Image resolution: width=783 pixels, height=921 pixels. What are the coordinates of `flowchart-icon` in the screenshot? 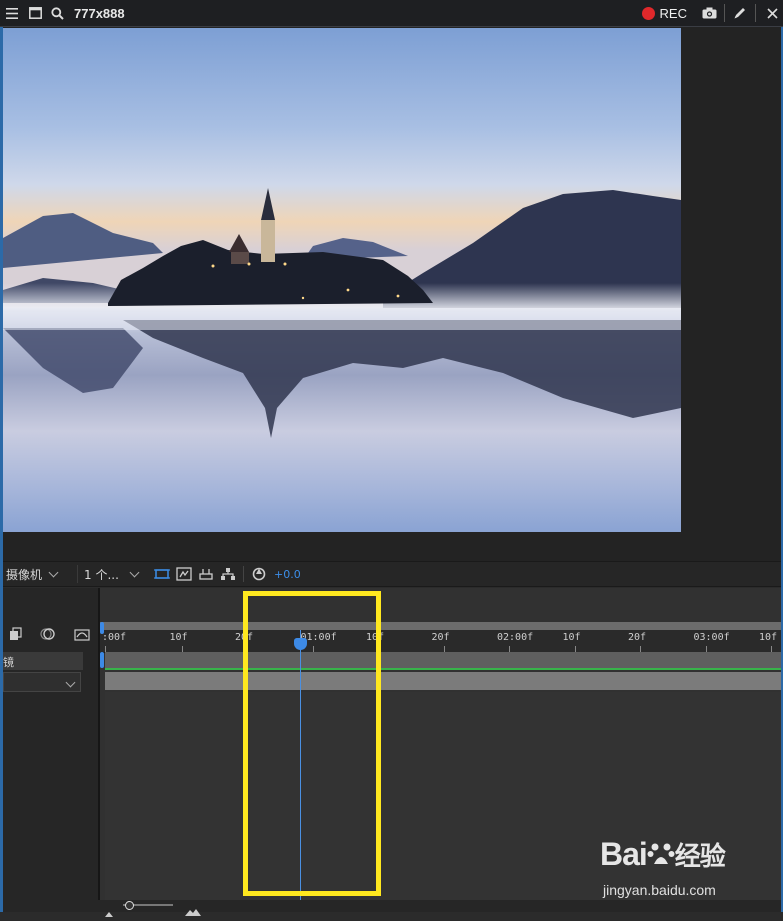 It's located at (228, 574).